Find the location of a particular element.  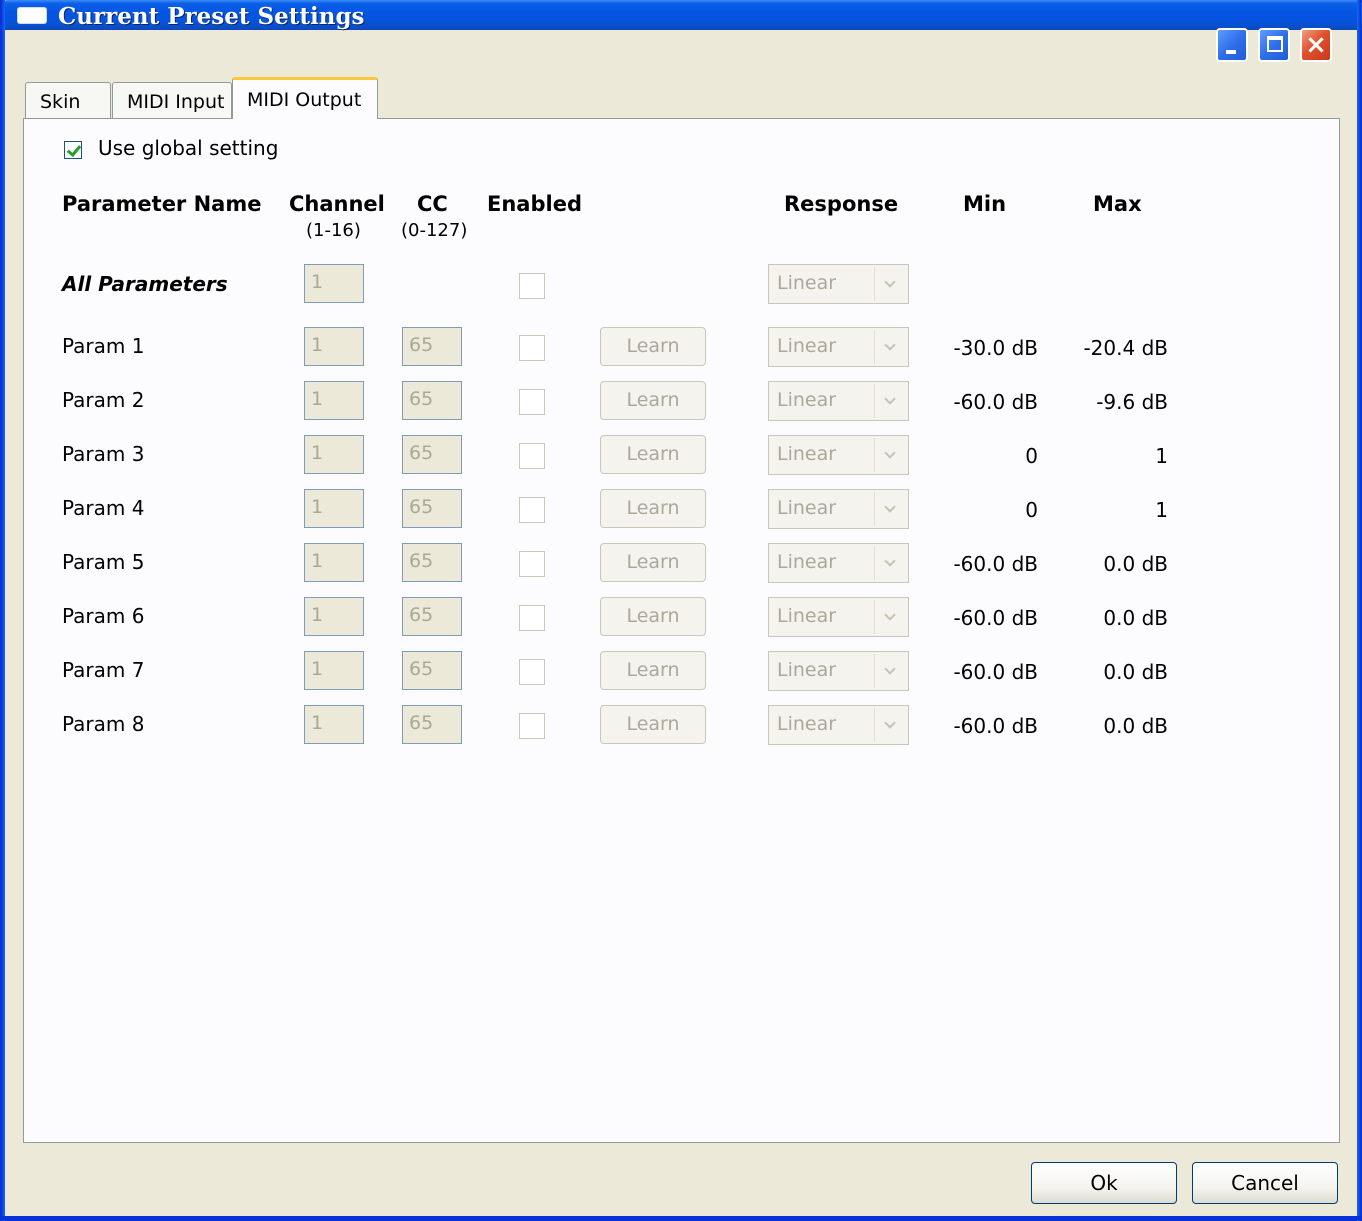

window-title: Current Preset Settings is located at coordinates (211, 16).